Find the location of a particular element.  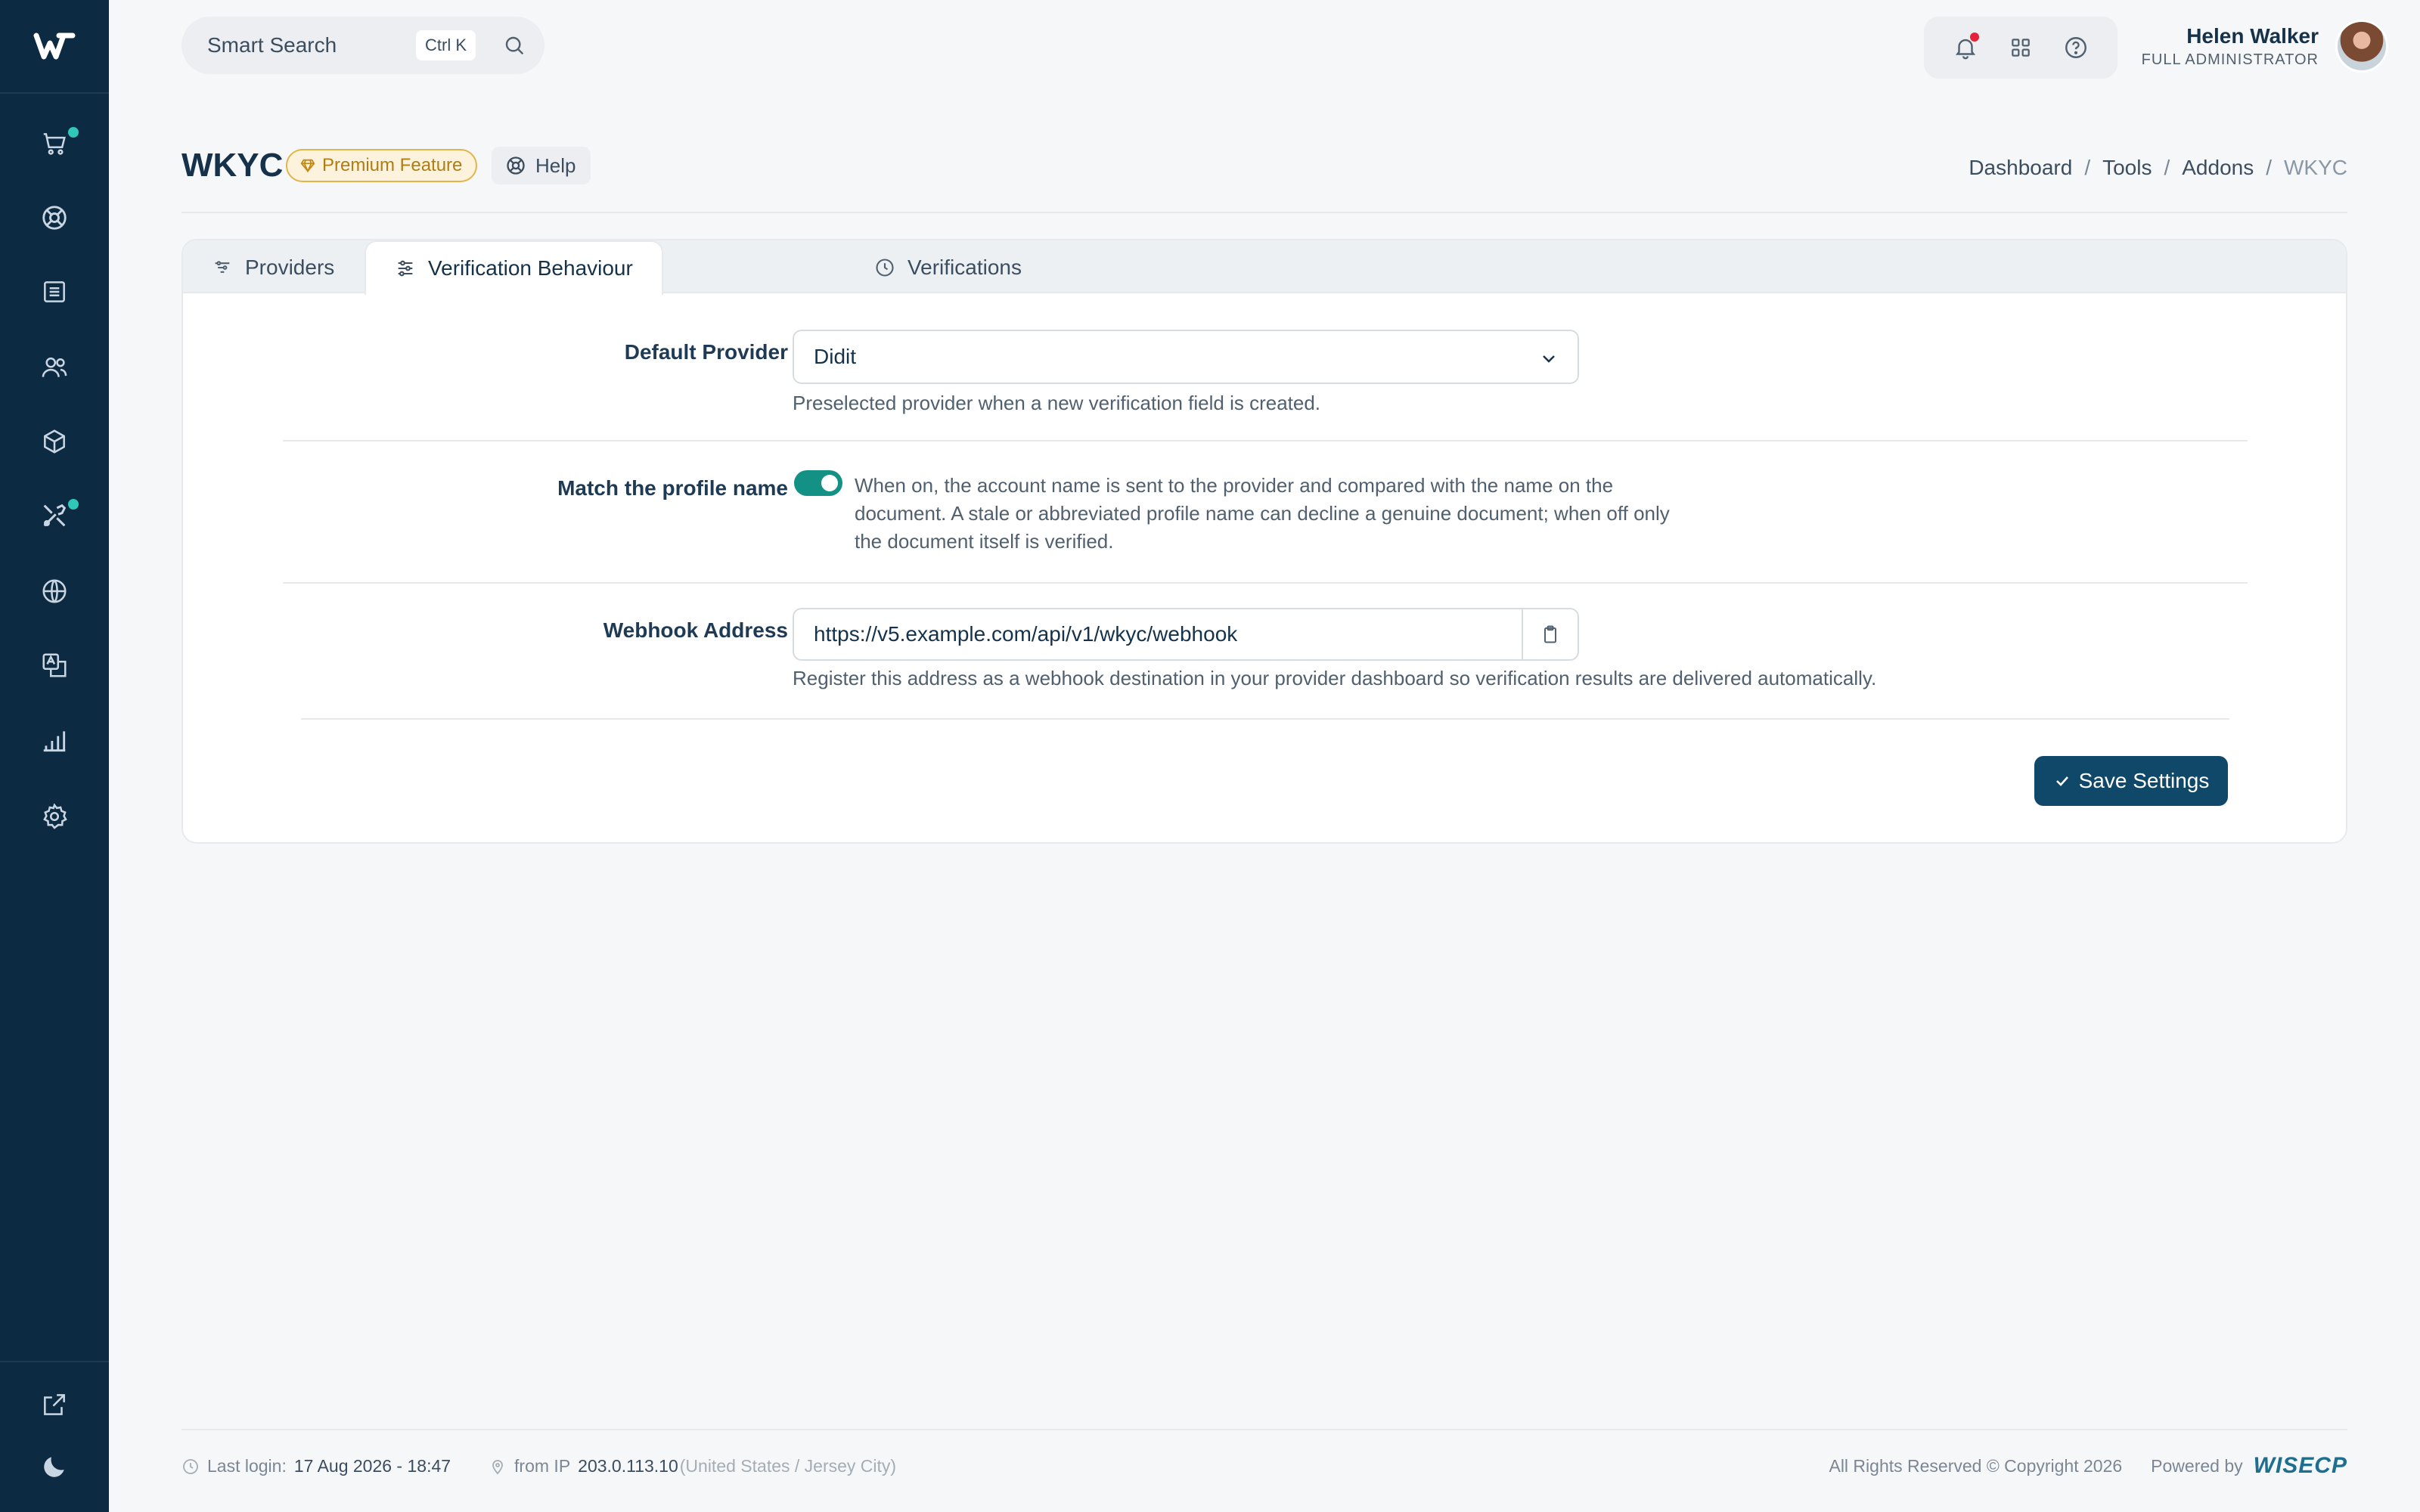

breadcrumb: Dashboard / Tools / Addons / WKYC is located at coordinates (2158, 168).